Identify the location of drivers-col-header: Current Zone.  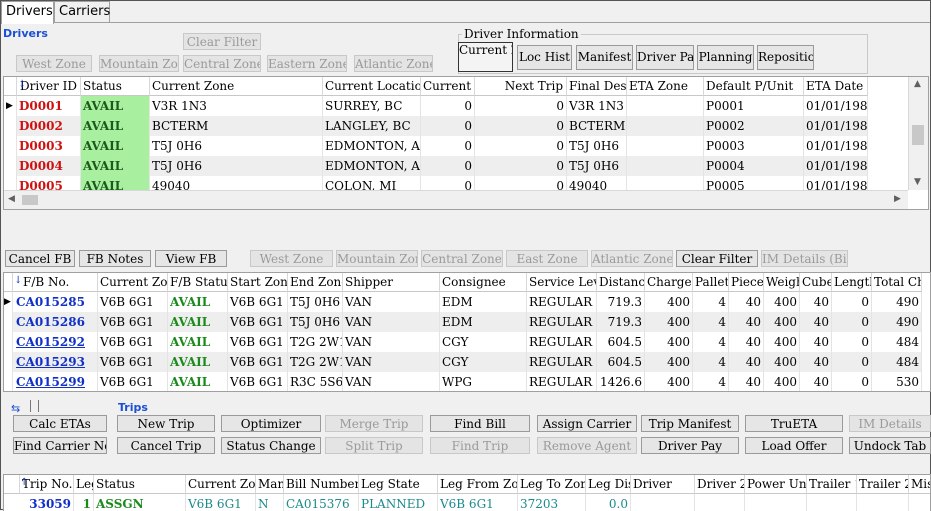
(236, 86).